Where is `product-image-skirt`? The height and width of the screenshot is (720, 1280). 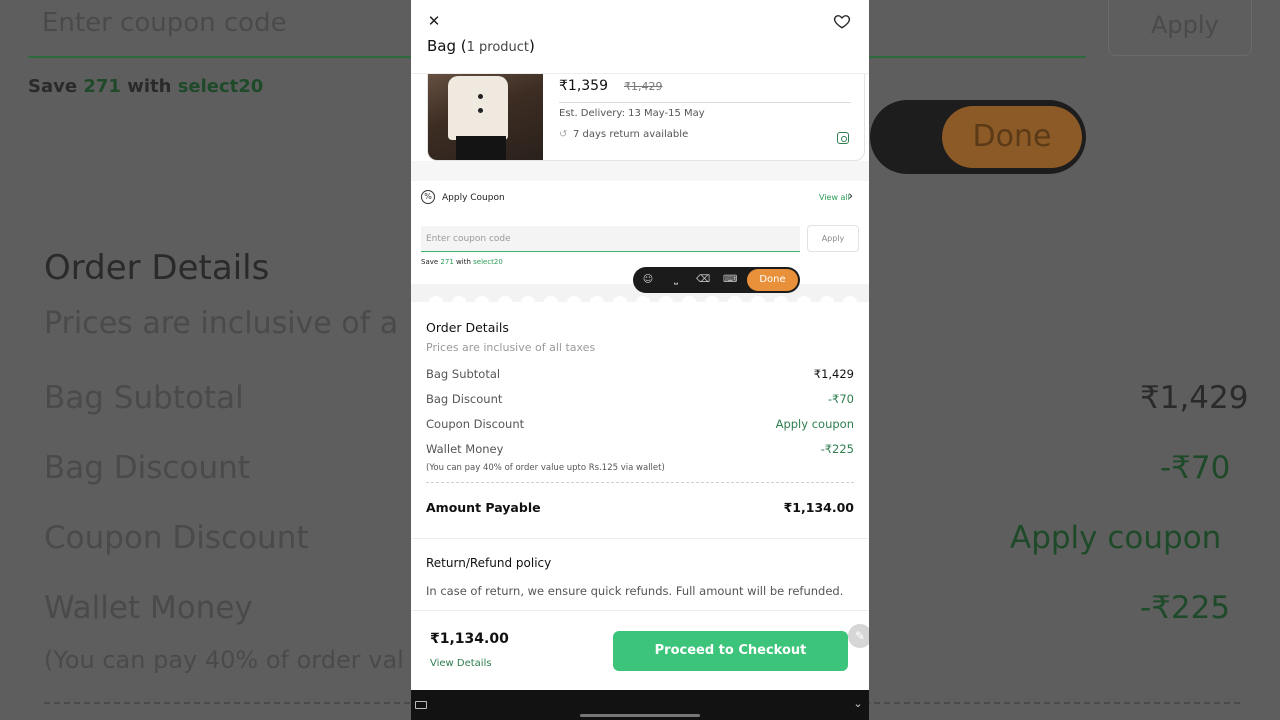 product-image-skirt is located at coordinates (481, 148).